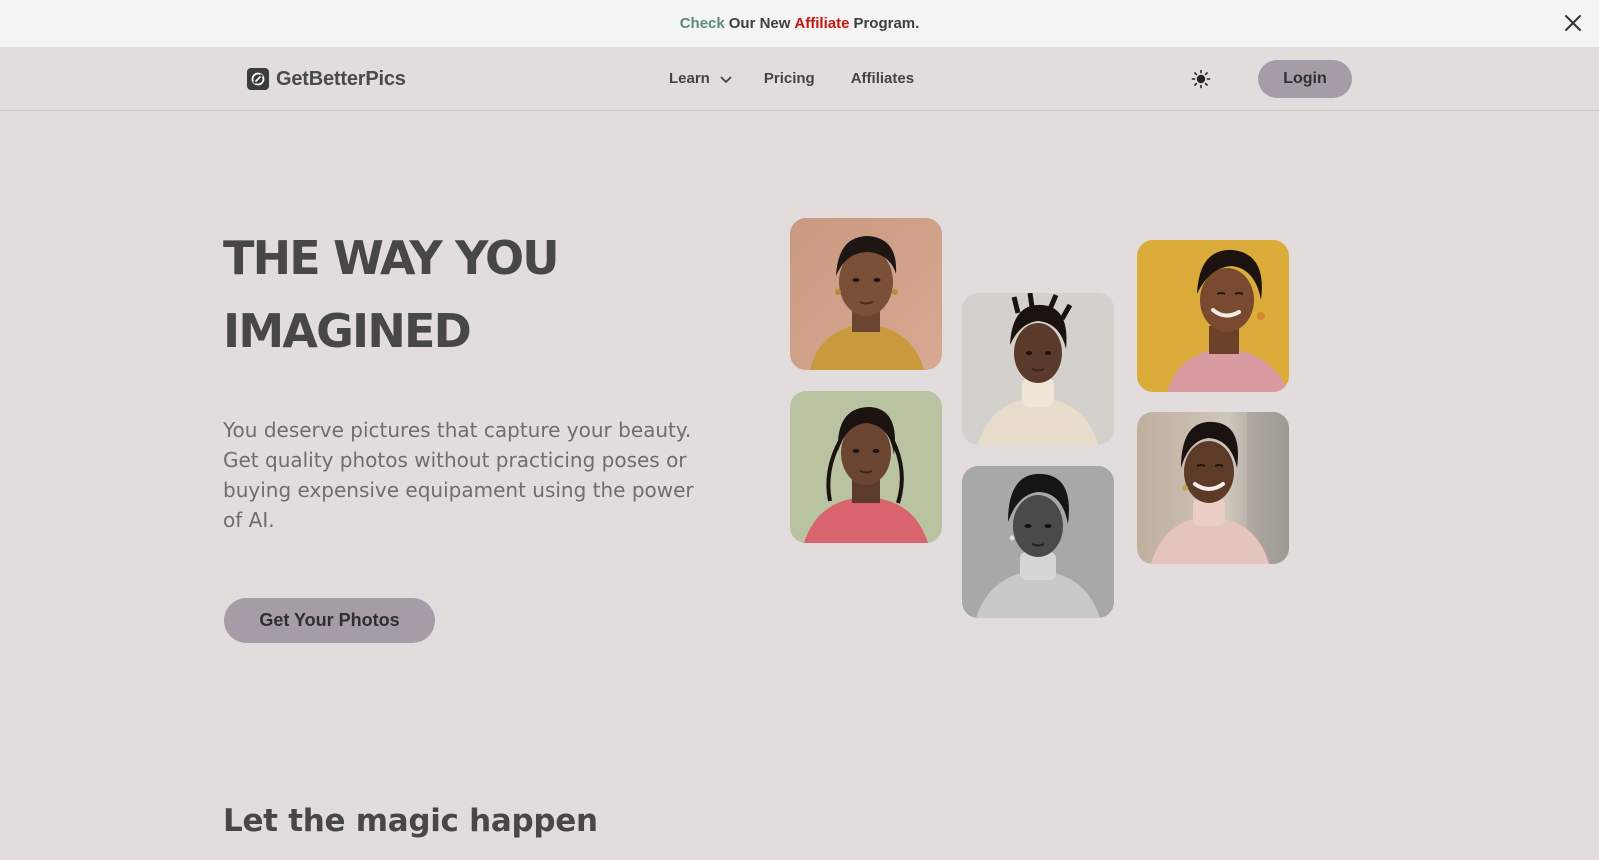 Image resolution: width=1599 pixels, height=860 pixels. Describe the element at coordinates (886, 23) in the screenshot. I see `announcement-text-end: Program.` at that location.